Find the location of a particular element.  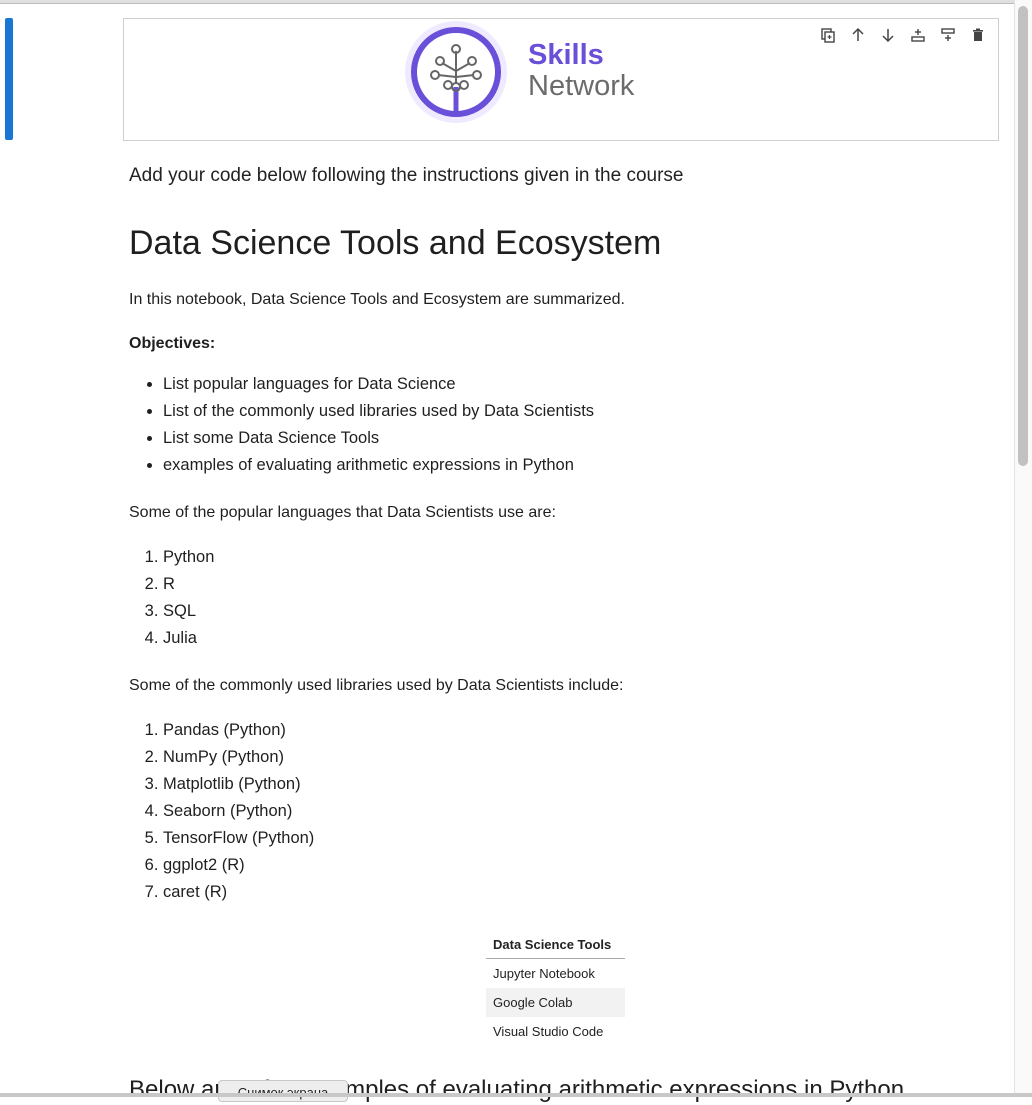

cell-toolbar is located at coordinates (903, 35).